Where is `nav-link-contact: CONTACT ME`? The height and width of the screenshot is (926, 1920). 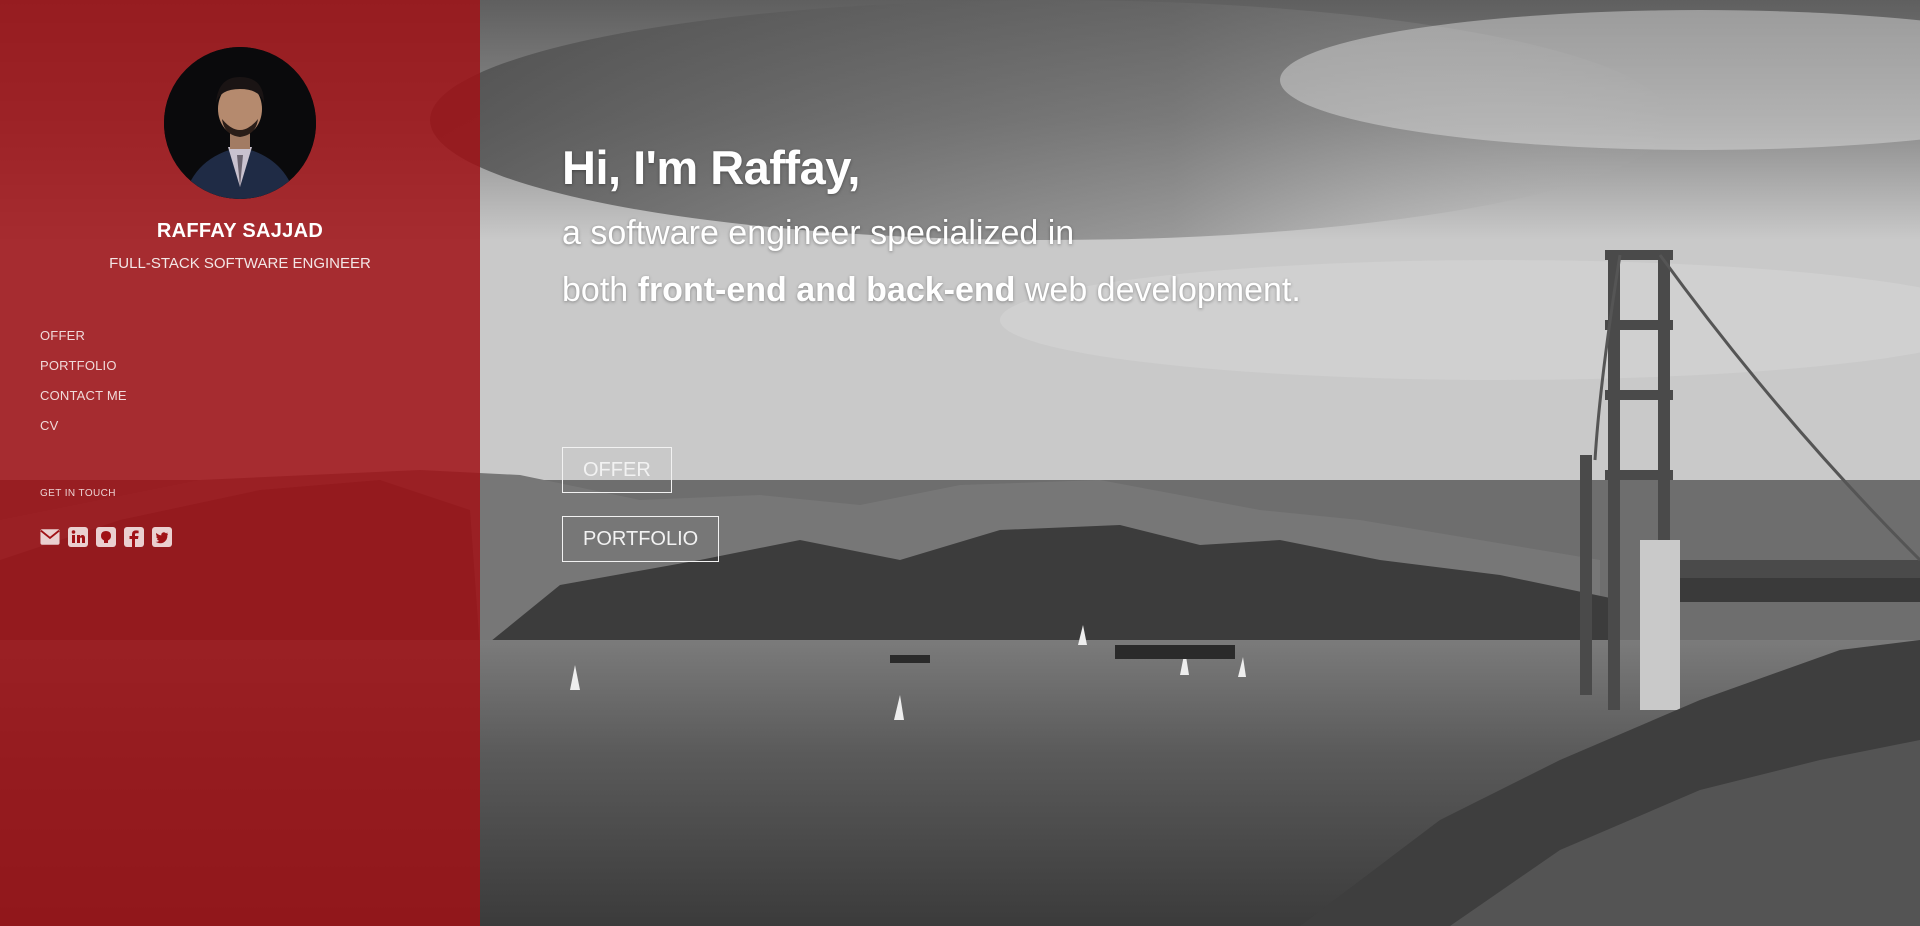
nav-link-contact: CONTACT ME is located at coordinates (83, 396).